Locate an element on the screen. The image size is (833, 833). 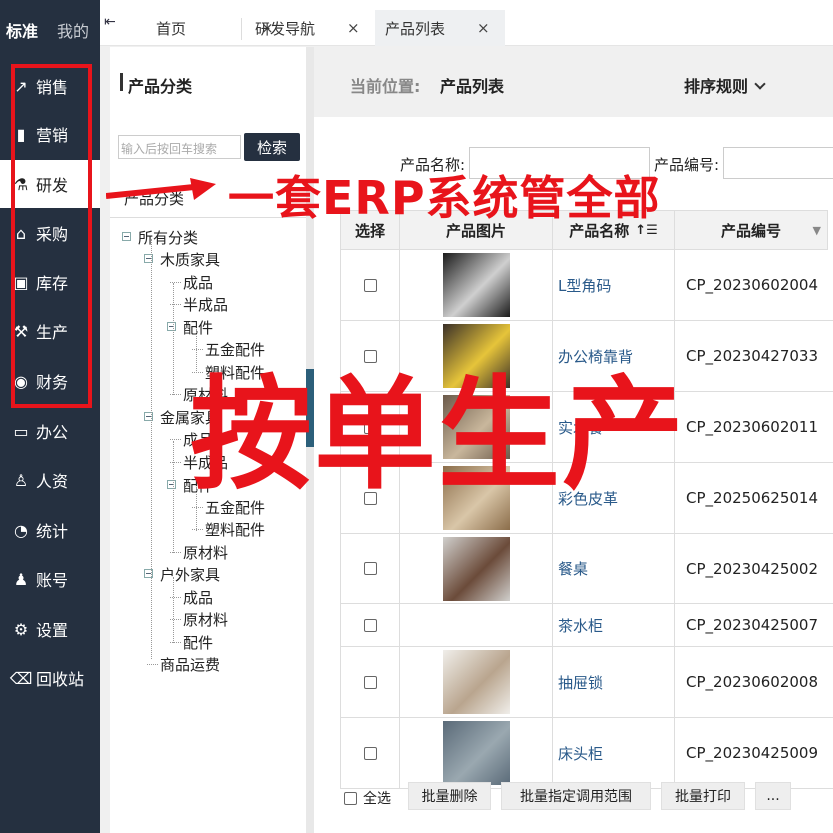
product-code: CP_20230425009 is located at coordinates (752, 753).